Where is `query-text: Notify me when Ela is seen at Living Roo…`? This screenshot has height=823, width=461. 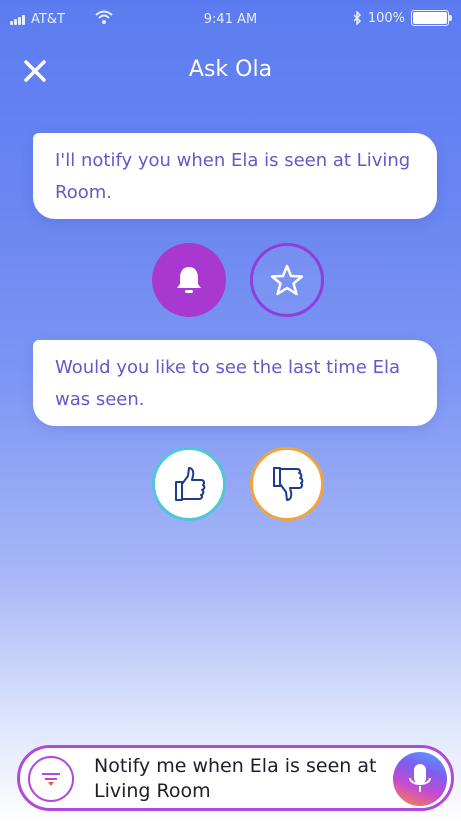 query-text: Notify me when Ela is seen at Living Roo… is located at coordinates (239, 779).